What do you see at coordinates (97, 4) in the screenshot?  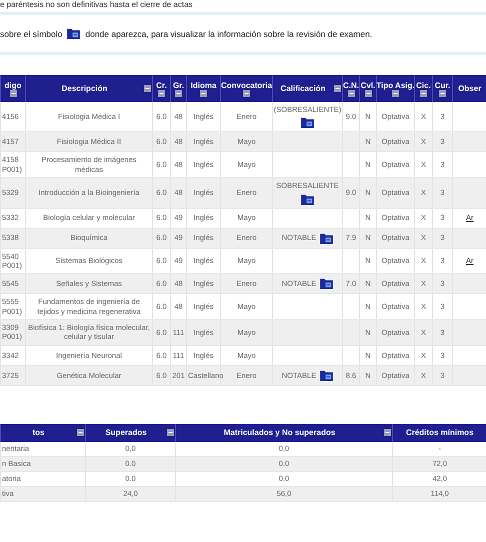 I see `note-text: e paréntesis no son definitivas hasta el cierre de actas` at bounding box center [97, 4].